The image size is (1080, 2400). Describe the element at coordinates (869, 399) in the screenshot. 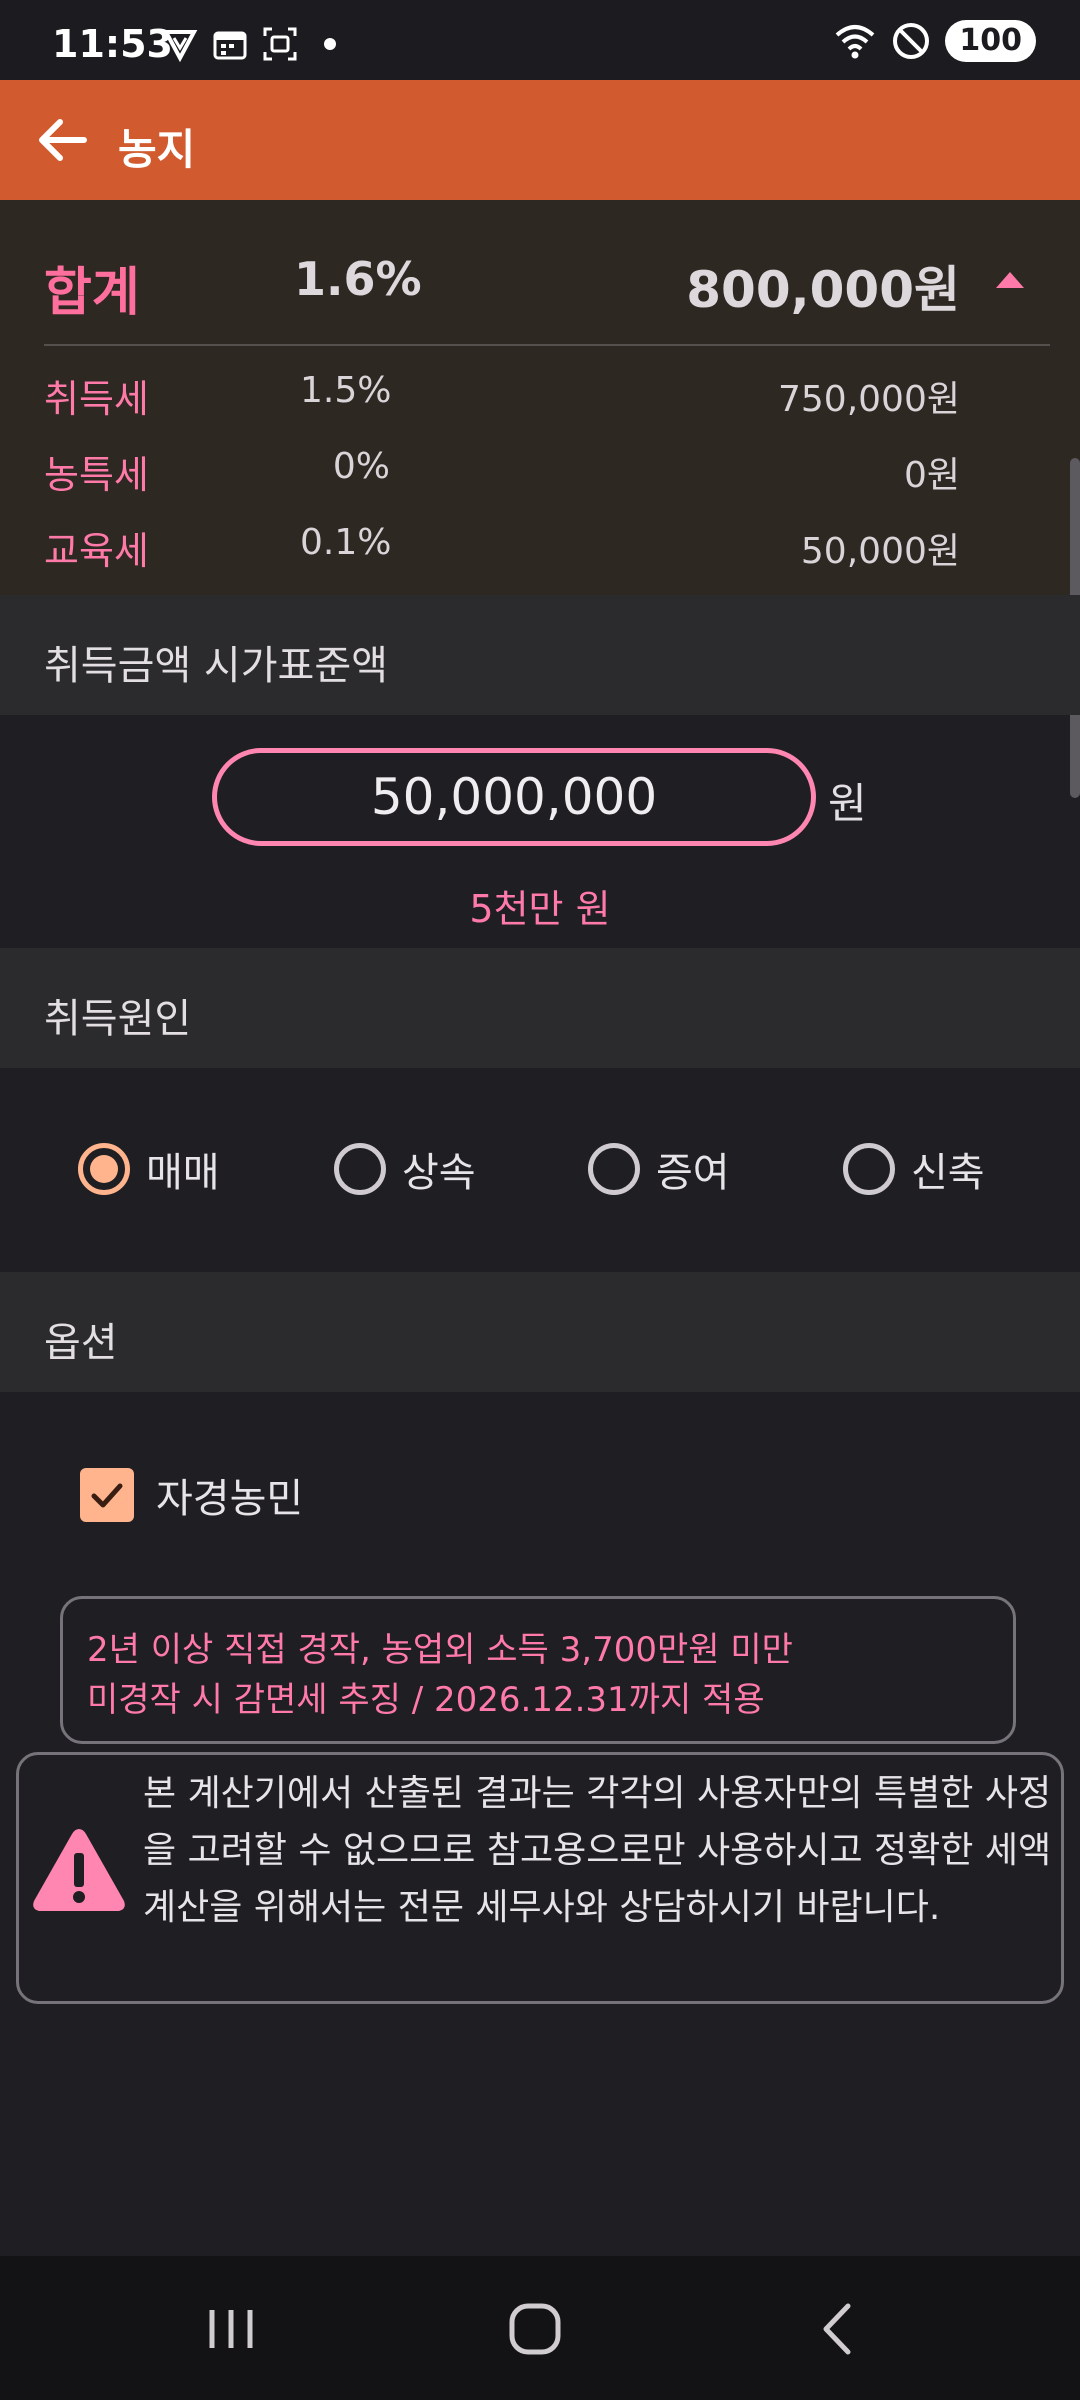

I see `acquisition-tax-amount: 750,000원` at that location.